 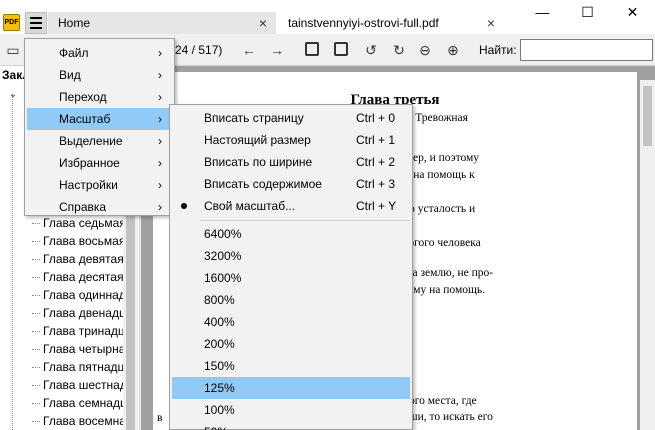 What do you see at coordinates (83, 207) in the screenshot?
I see `menu-item-label: Справка` at bounding box center [83, 207].